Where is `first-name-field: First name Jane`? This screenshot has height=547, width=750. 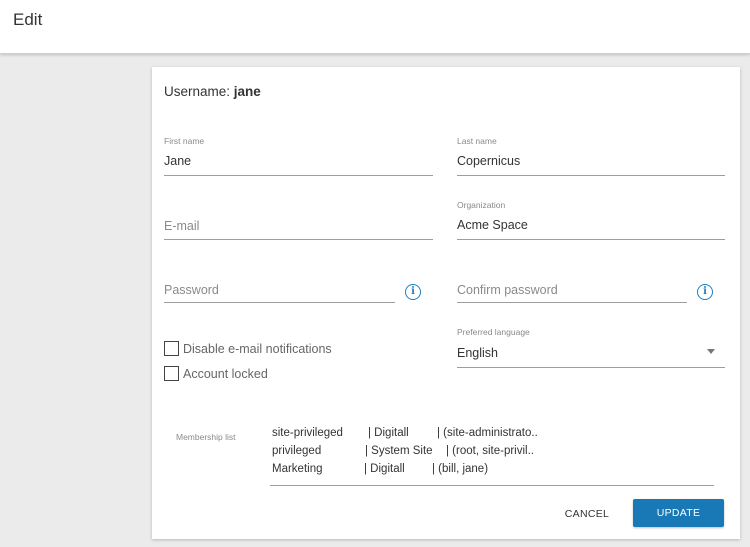 first-name-field: First name Jane is located at coordinates (298, 156).